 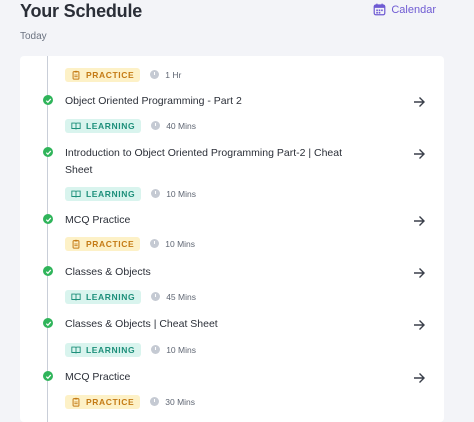 What do you see at coordinates (47, 239) in the screenshot?
I see `timeline-line` at bounding box center [47, 239].